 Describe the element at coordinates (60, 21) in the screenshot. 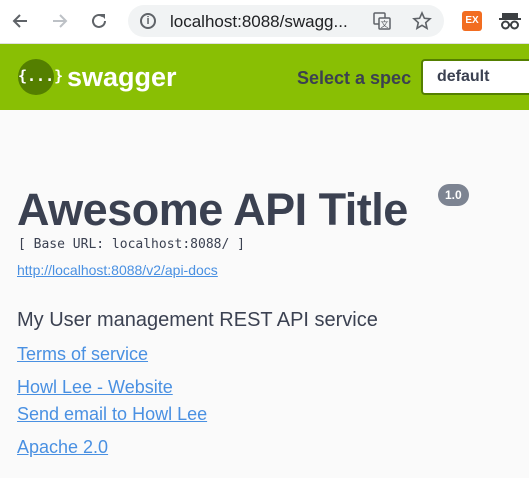

I see `forward-icon` at that location.